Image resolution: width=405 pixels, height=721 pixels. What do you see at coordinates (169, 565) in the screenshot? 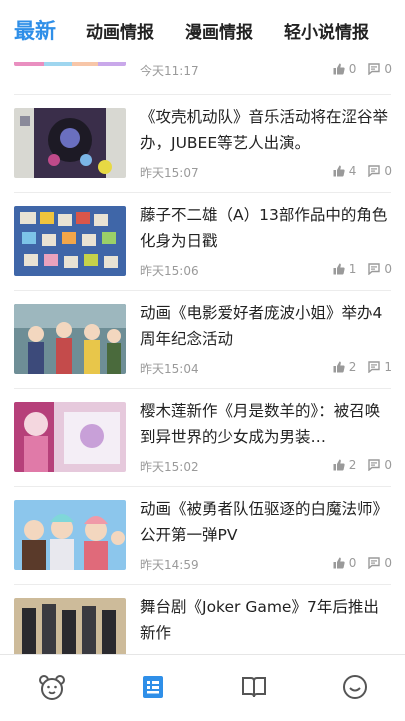
I see `article-time: 昨天14:59` at bounding box center [169, 565].